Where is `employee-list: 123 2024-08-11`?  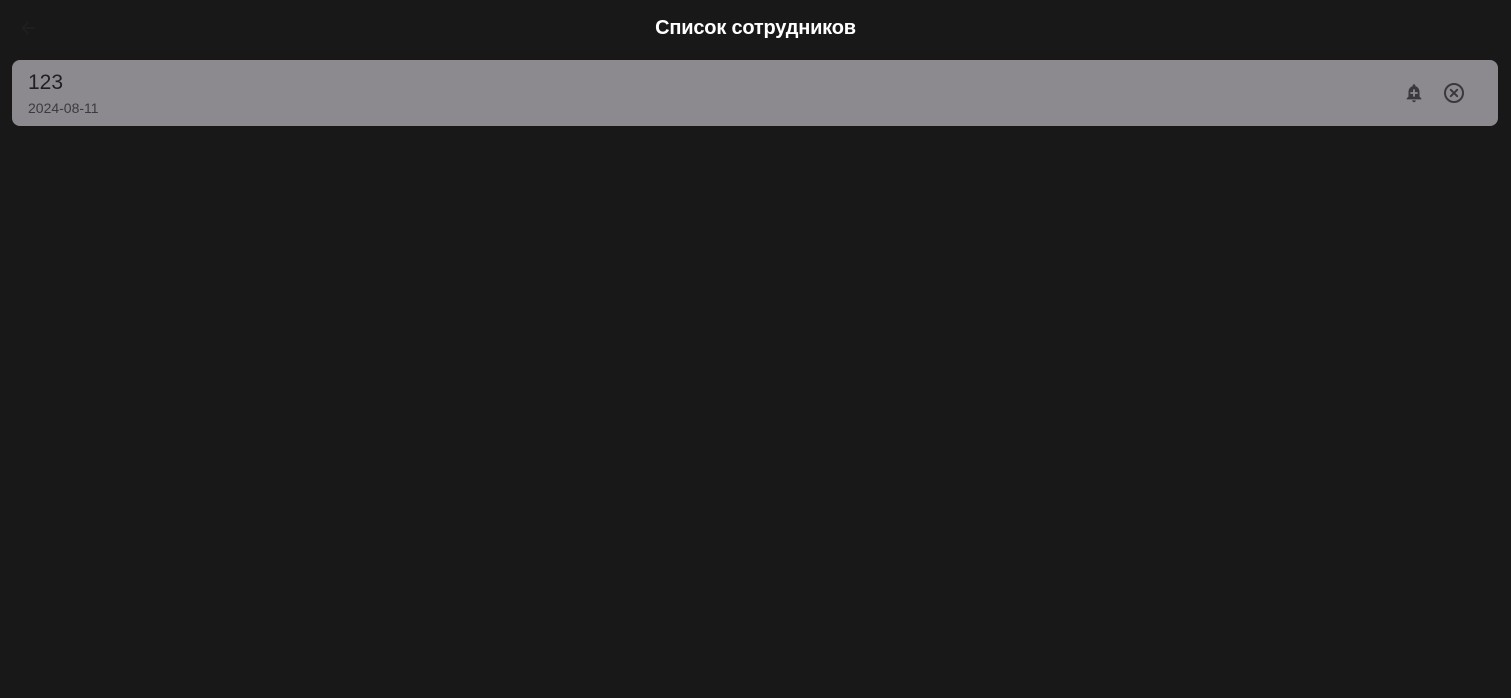
employee-list: 123 2024-08-11 is located at coordinates (755, 93).